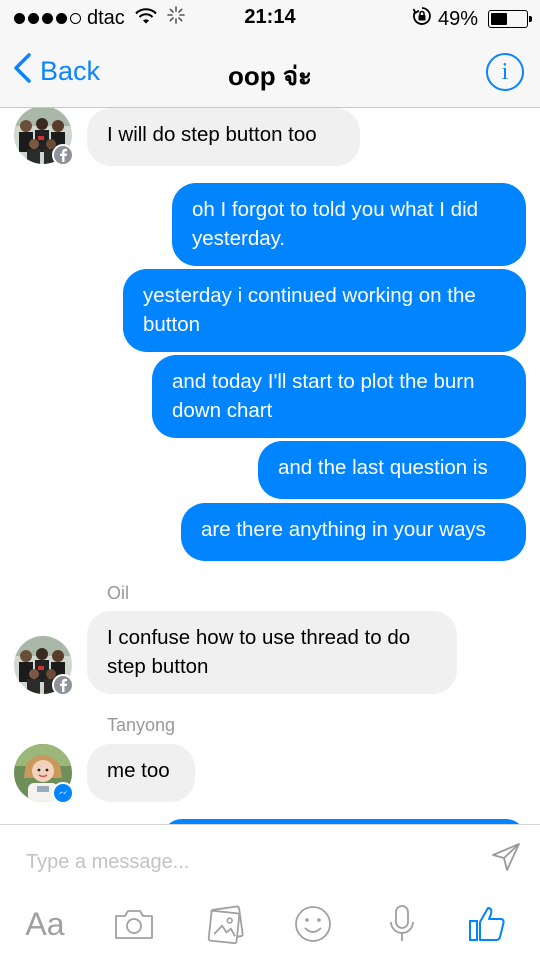 The image size is (540, 960). I want to click on message-bubble: I will do step button too, so click(223, 137).